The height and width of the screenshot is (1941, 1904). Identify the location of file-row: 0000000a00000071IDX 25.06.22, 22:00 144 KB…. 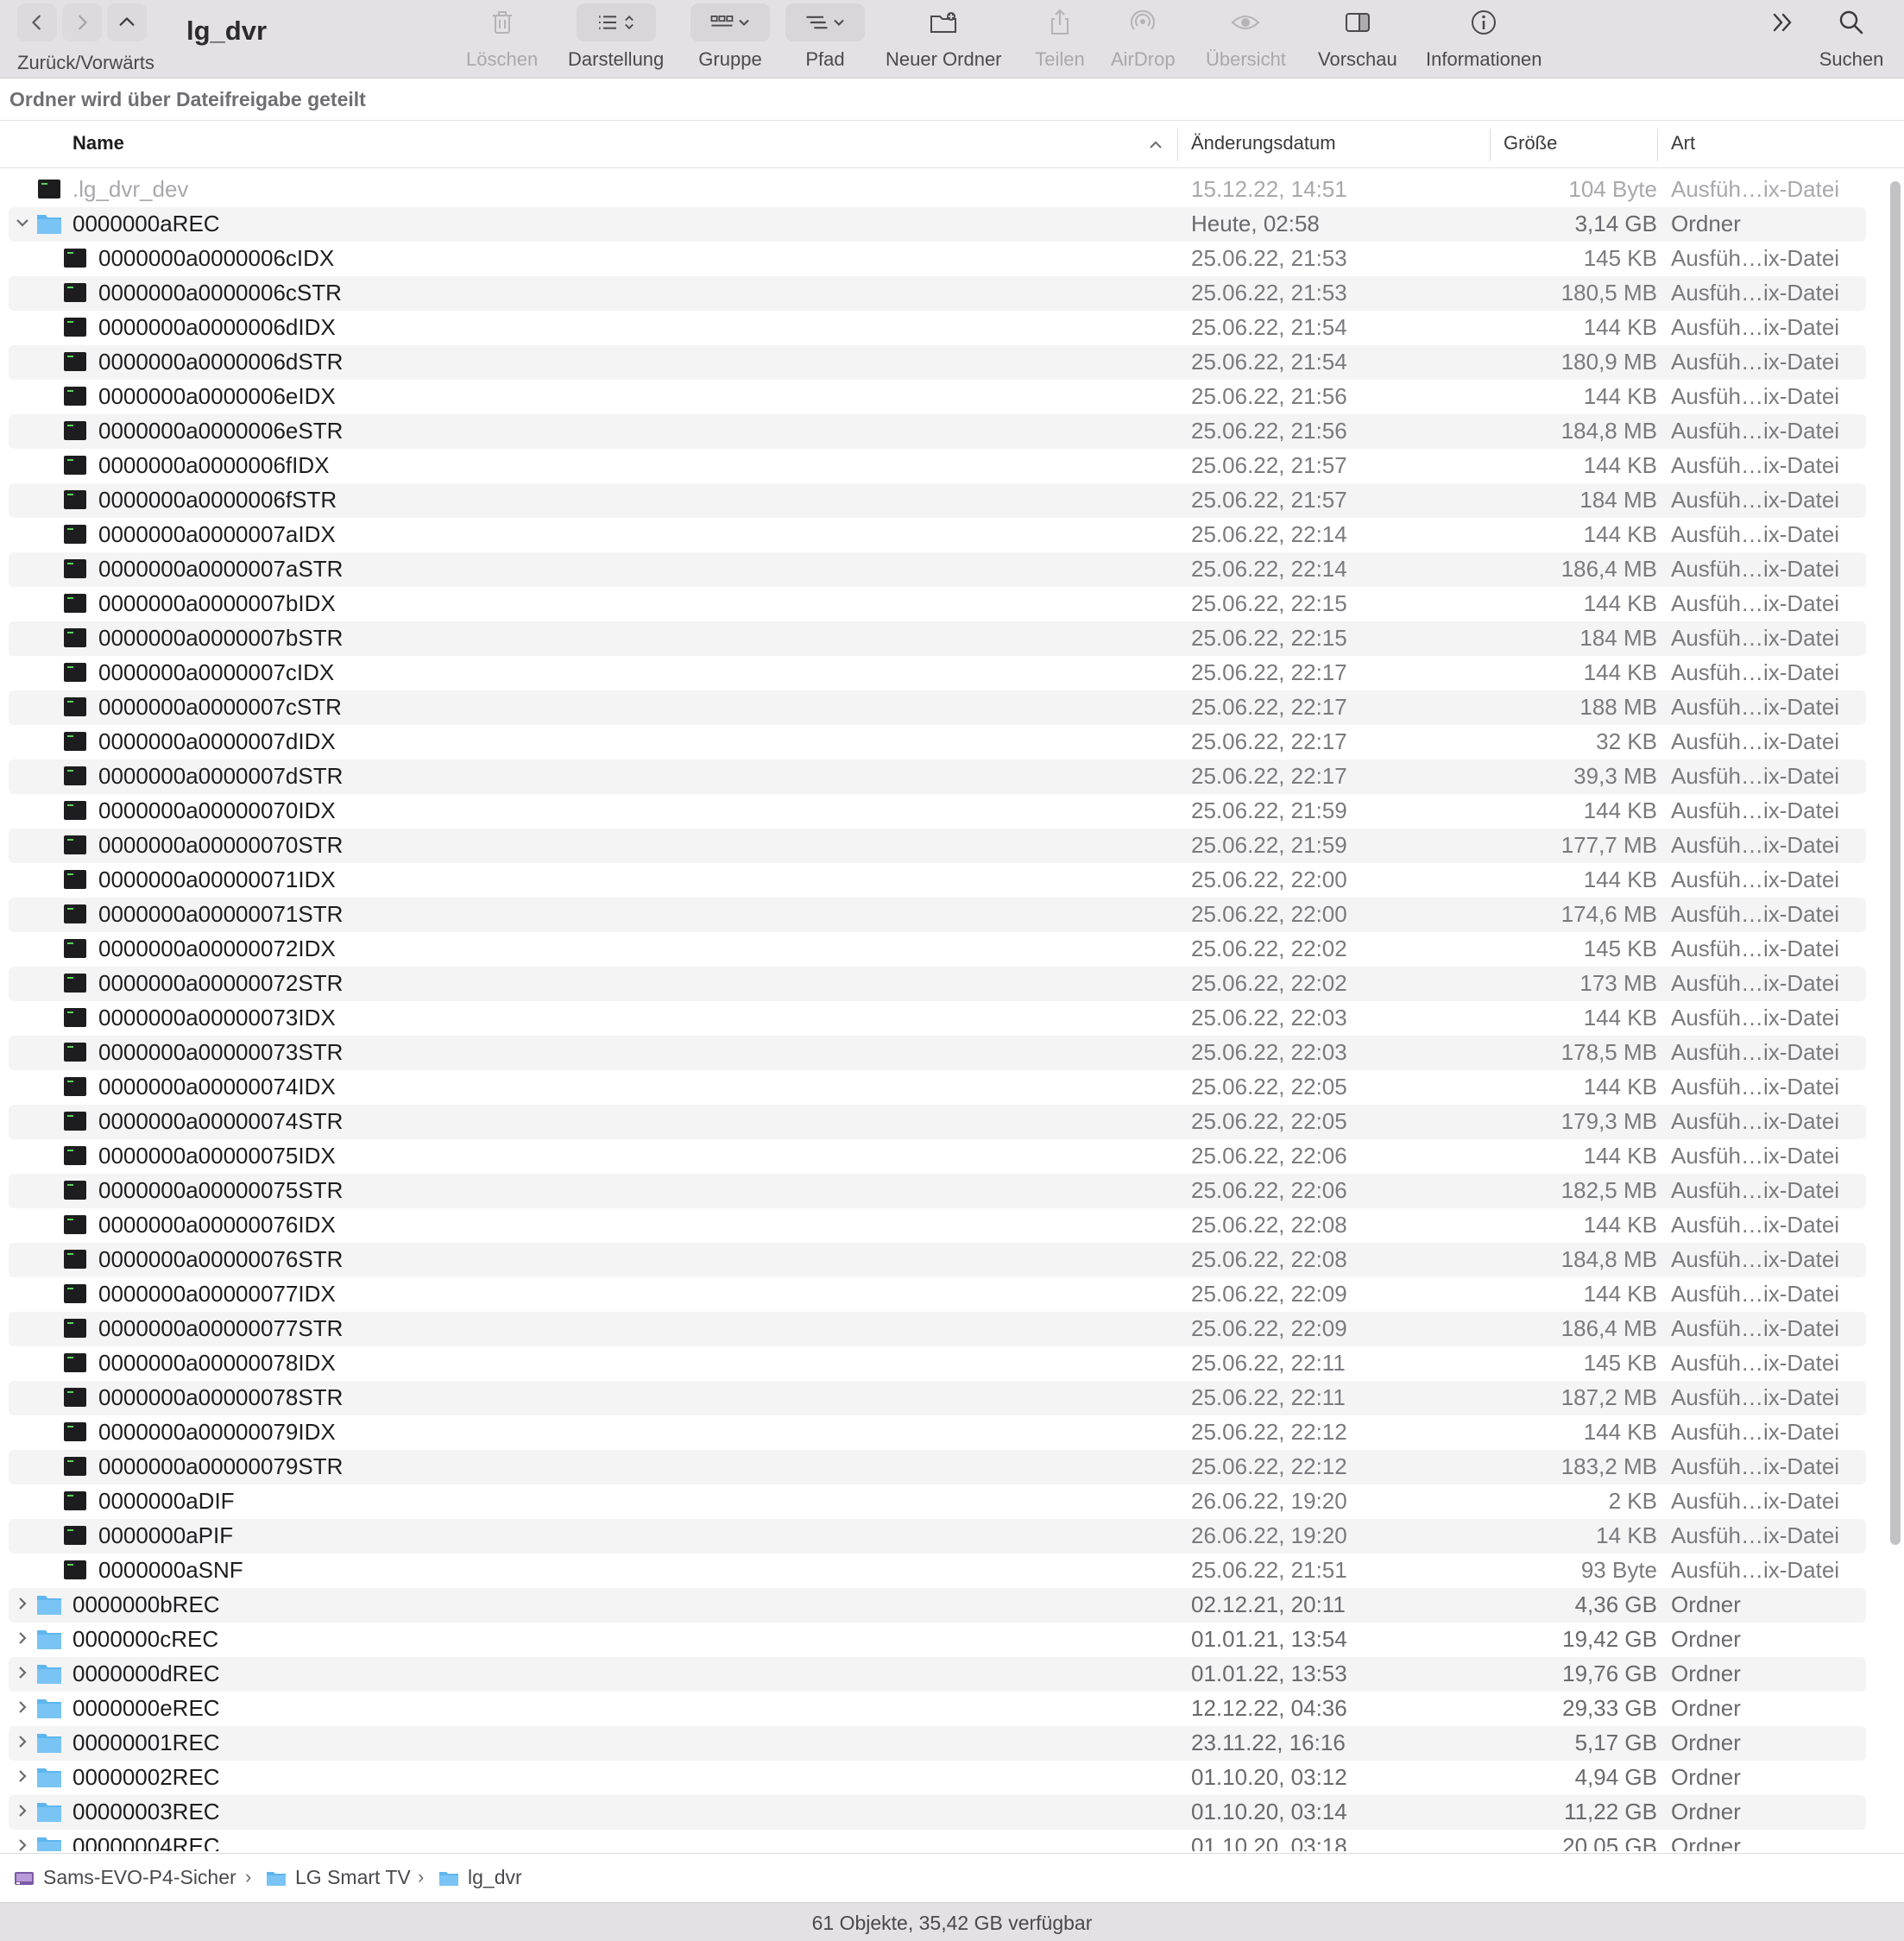
(938, 880).